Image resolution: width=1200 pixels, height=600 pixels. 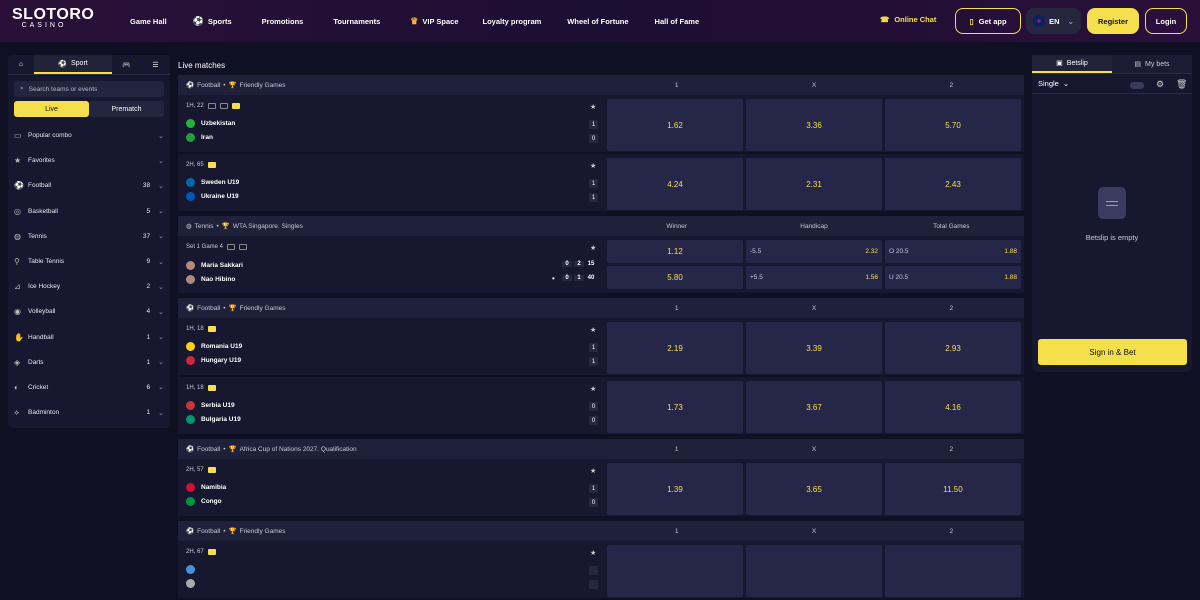 I want to click on trash-icon: 🗑, so click(x=1181, y=84).